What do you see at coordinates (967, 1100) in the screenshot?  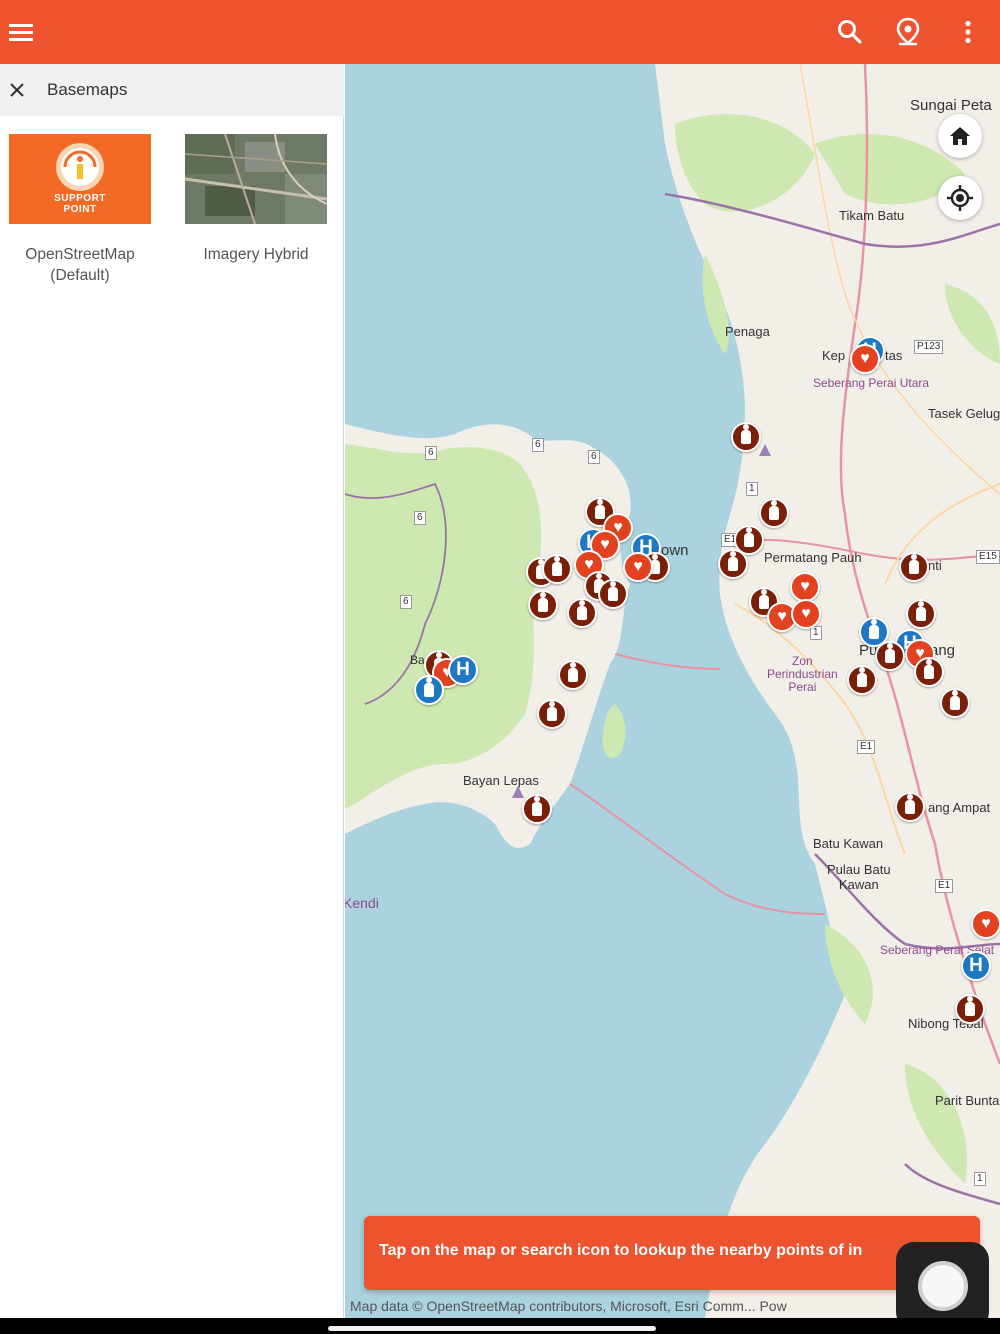 I see `place-label: Parit Bunta` at bounding box center [967, 1100].